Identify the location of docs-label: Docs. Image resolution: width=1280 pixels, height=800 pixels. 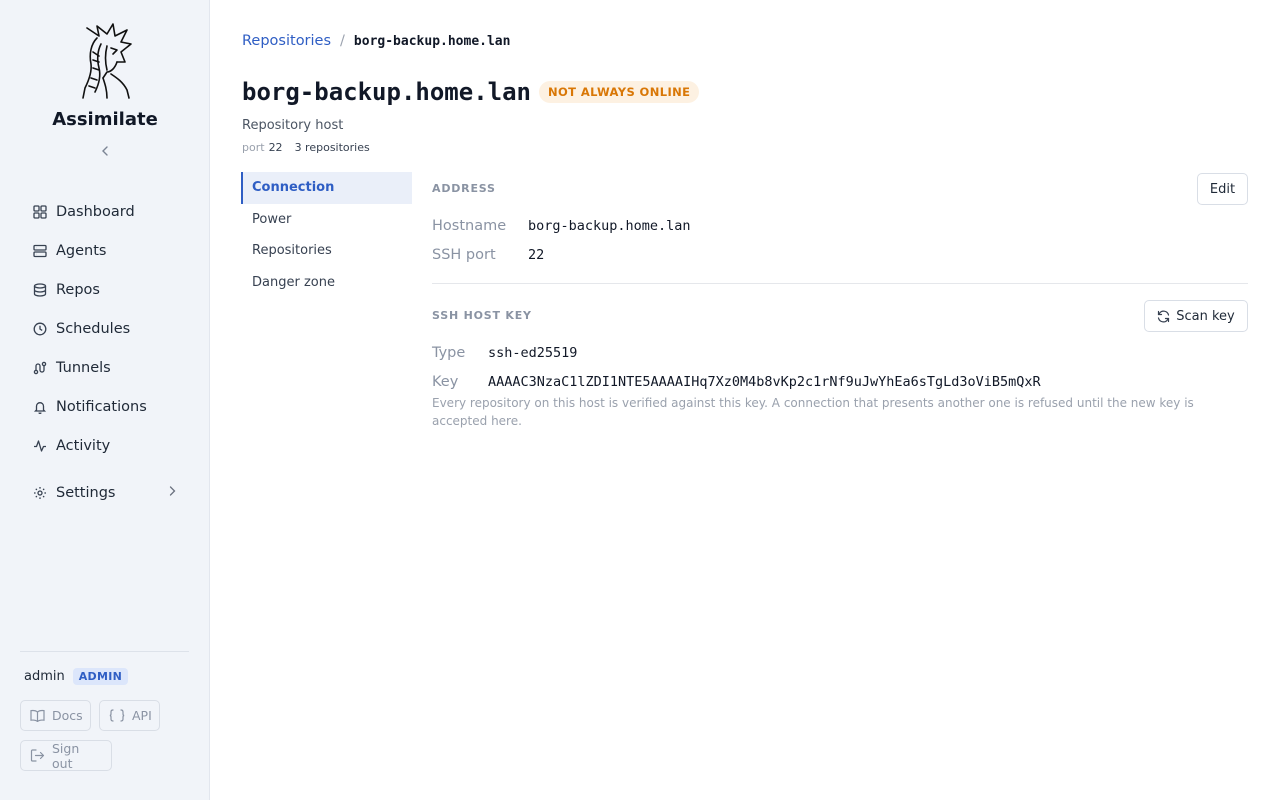
(67, 715).